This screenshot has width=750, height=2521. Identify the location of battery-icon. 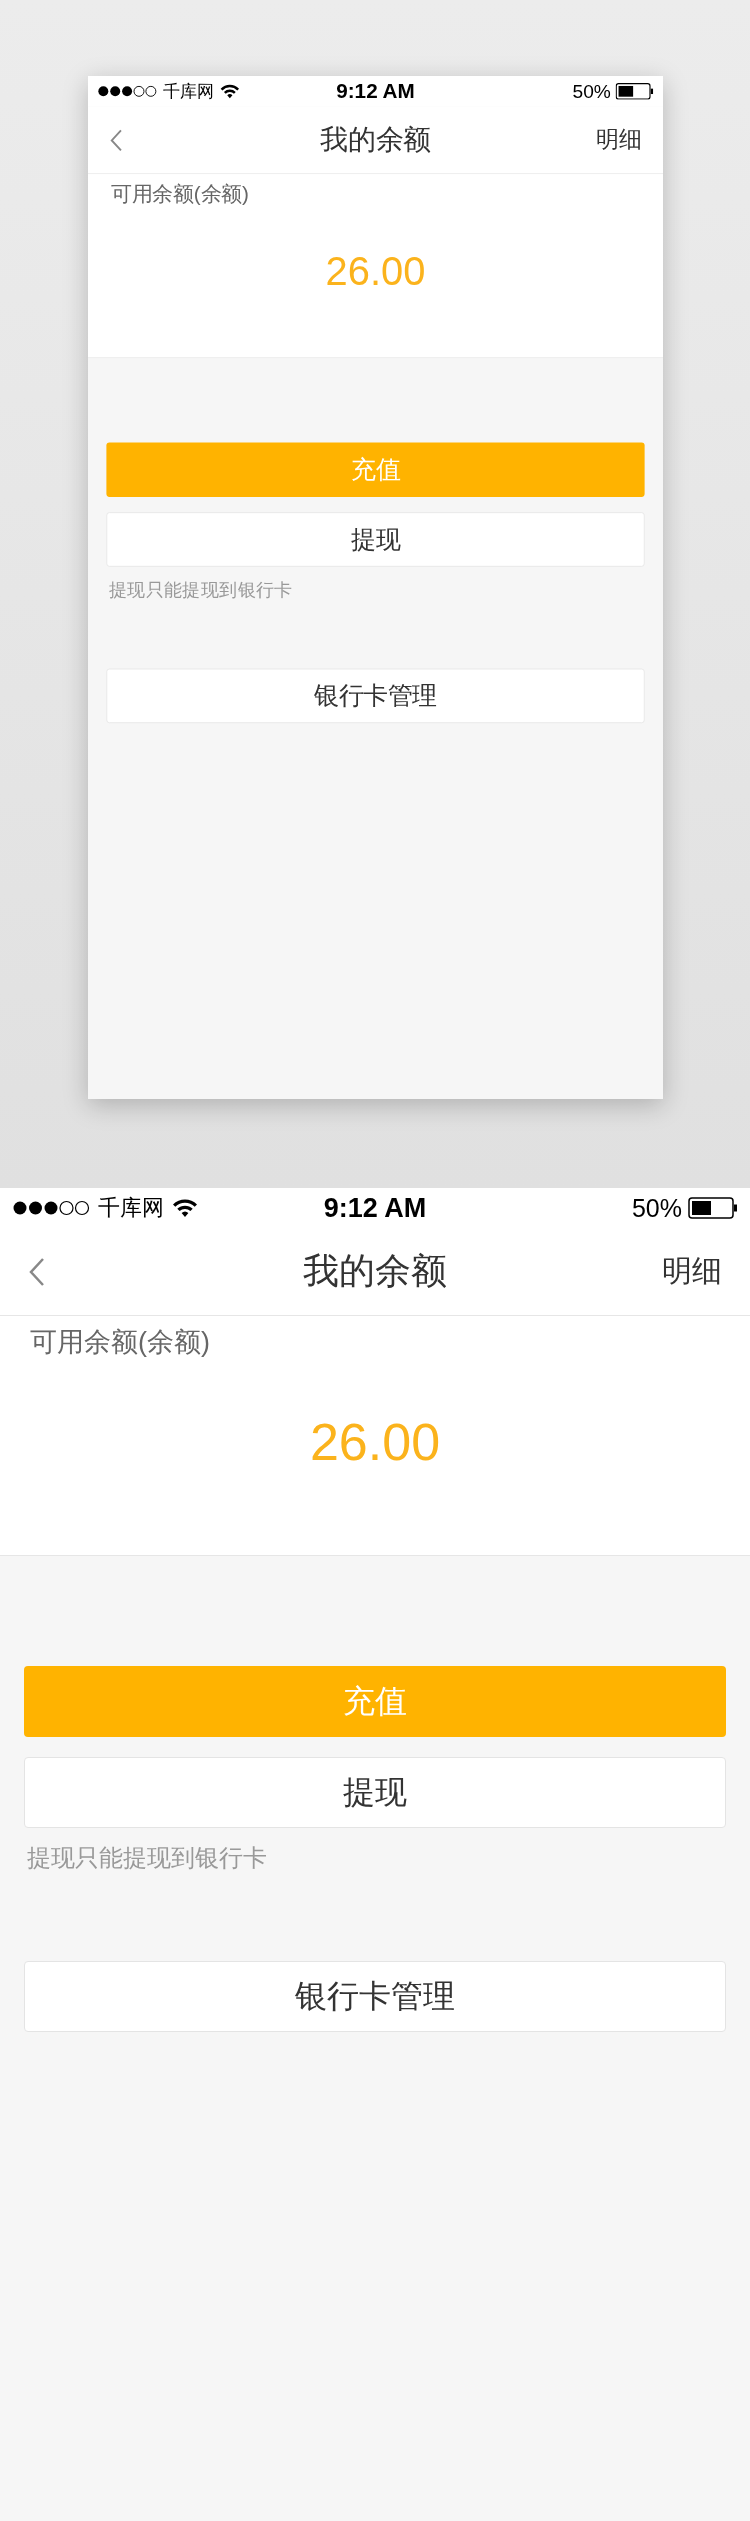
(713, 1208).